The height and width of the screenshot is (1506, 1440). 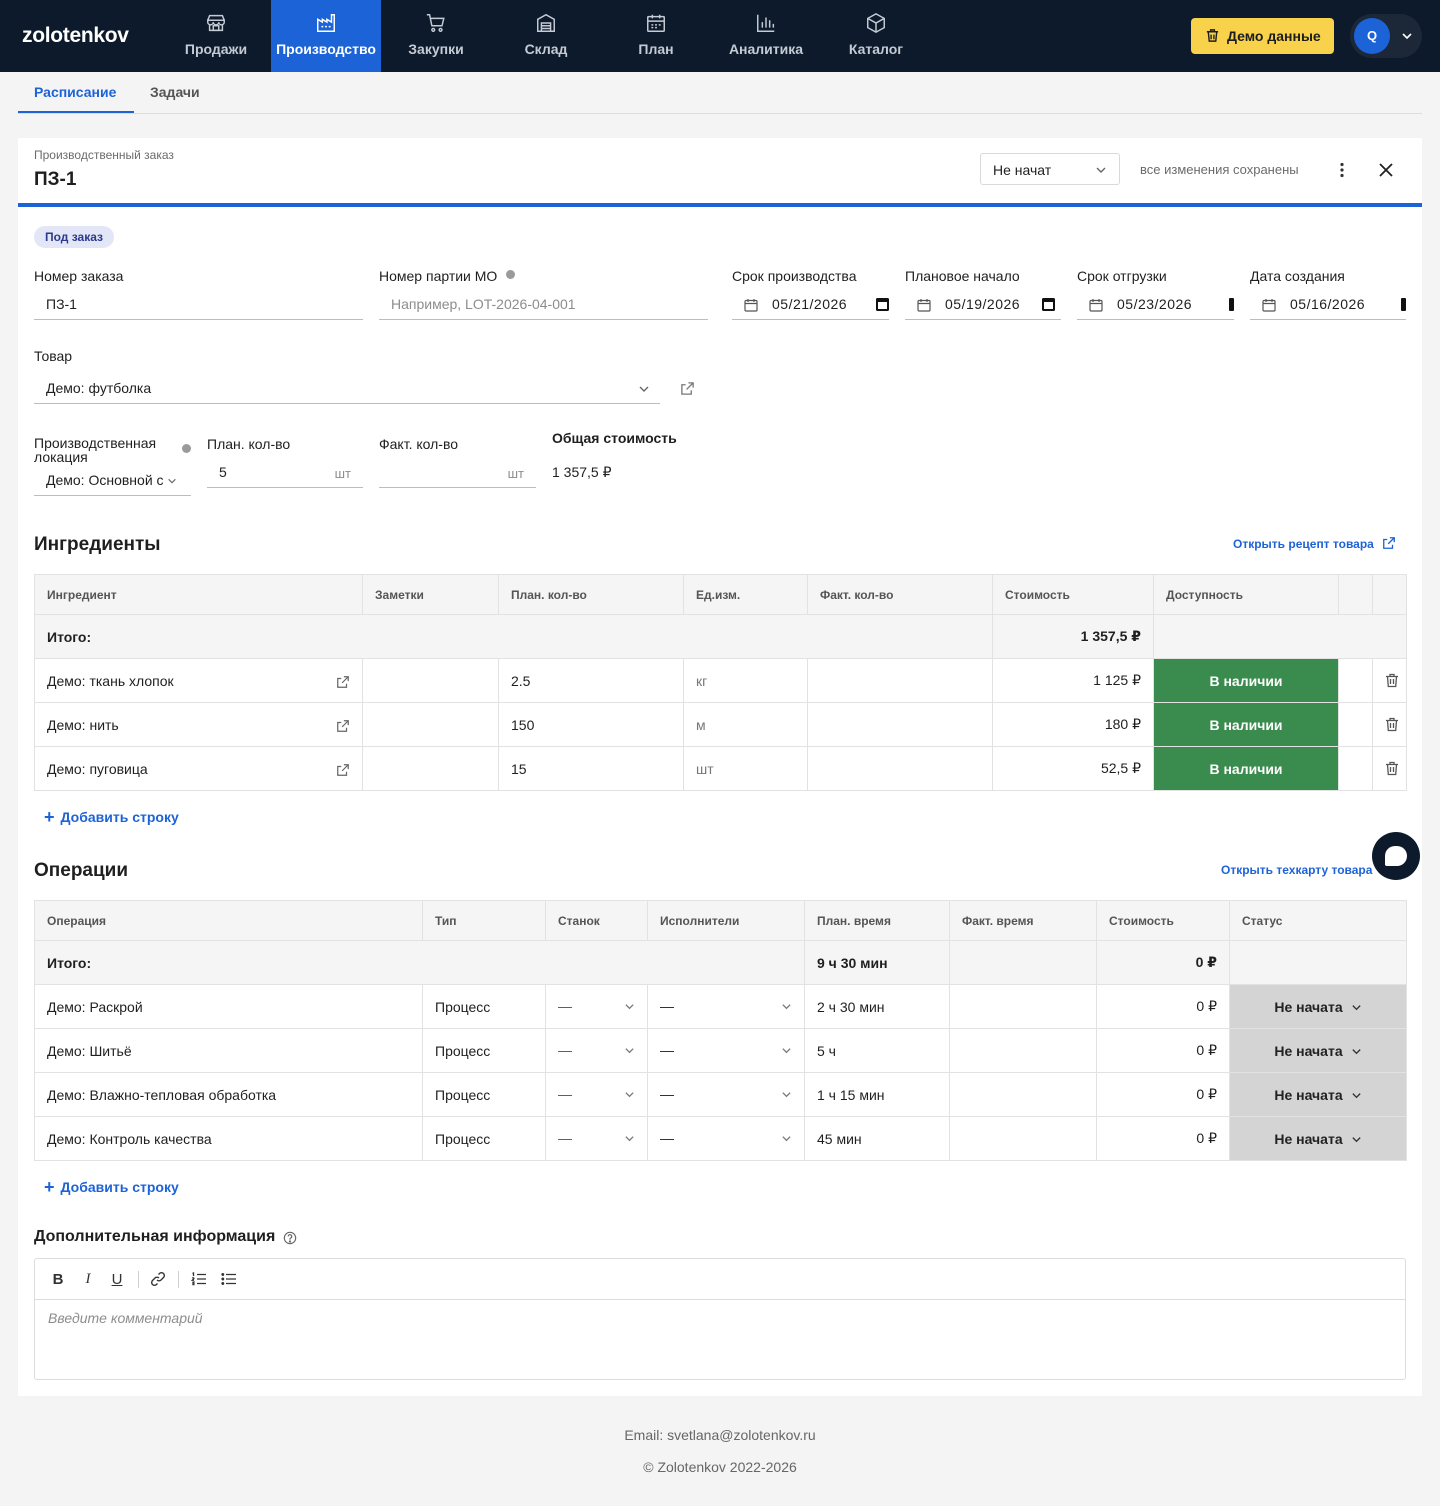 What do you see at coordinates (1314, 544) in the screenshot?
I see `open-recipe-link: Открыть рецепт товара` at bounding box center [1314, 544].